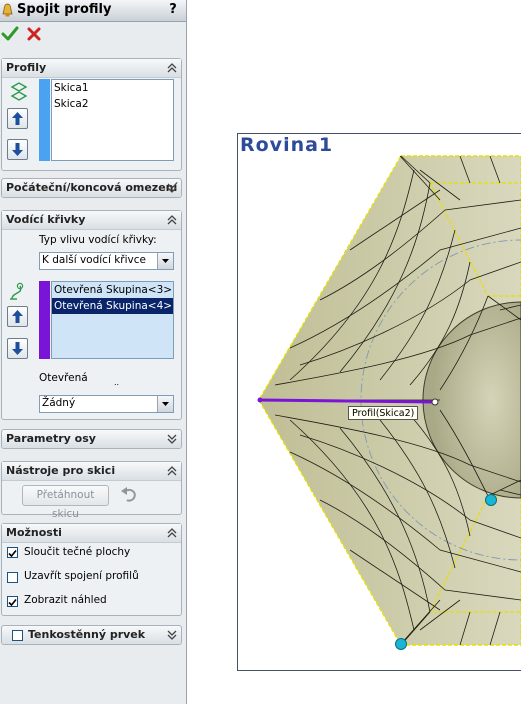  I want to click on profiles-icon, so click(19, 91).